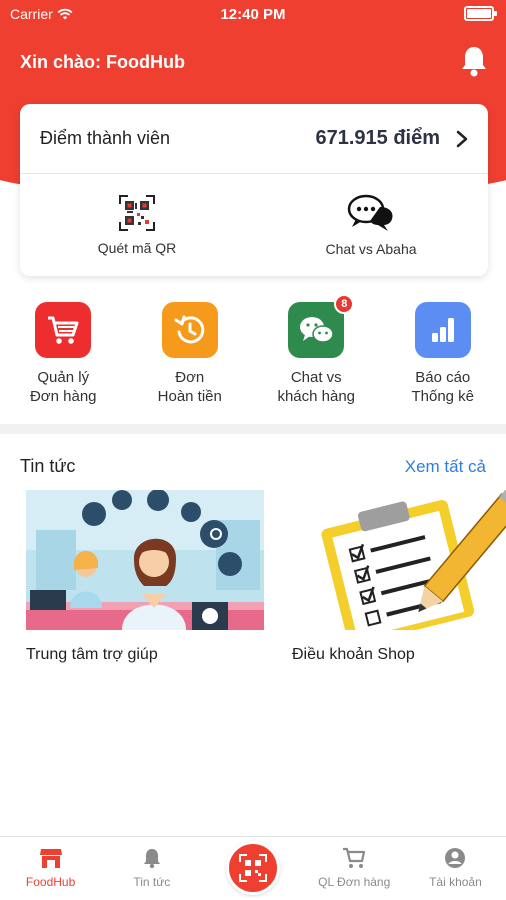  I want to click on greeting-title: Xin chào: FoodHub, so click(102, 62).